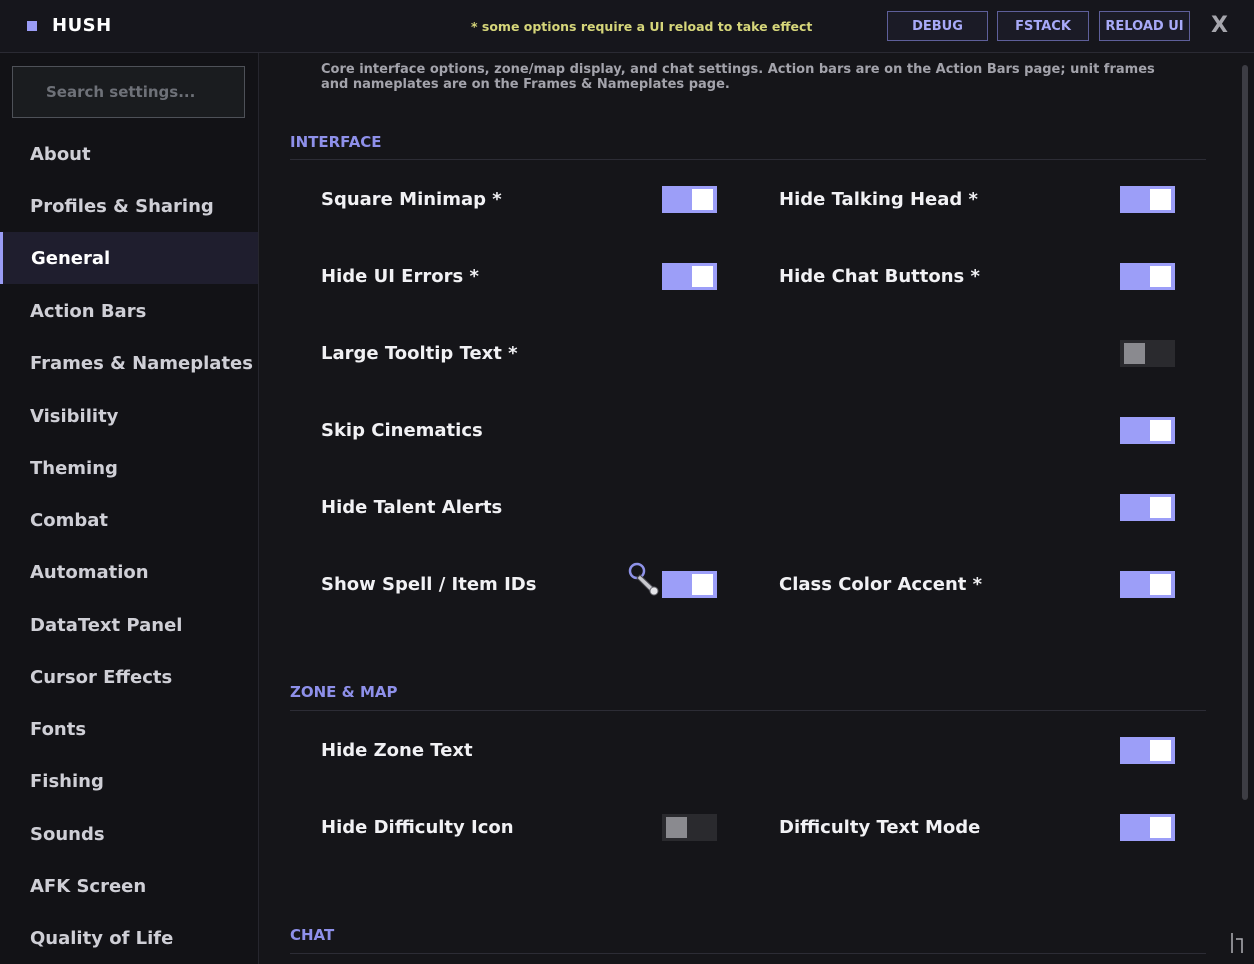 This screenshot has height=964, width=1254. What do you see at coordinates (402, 430) in the screenshot?
I see `setting-label-skip-cinematics: Skip Cinematics` at bounding box center [402, 430].